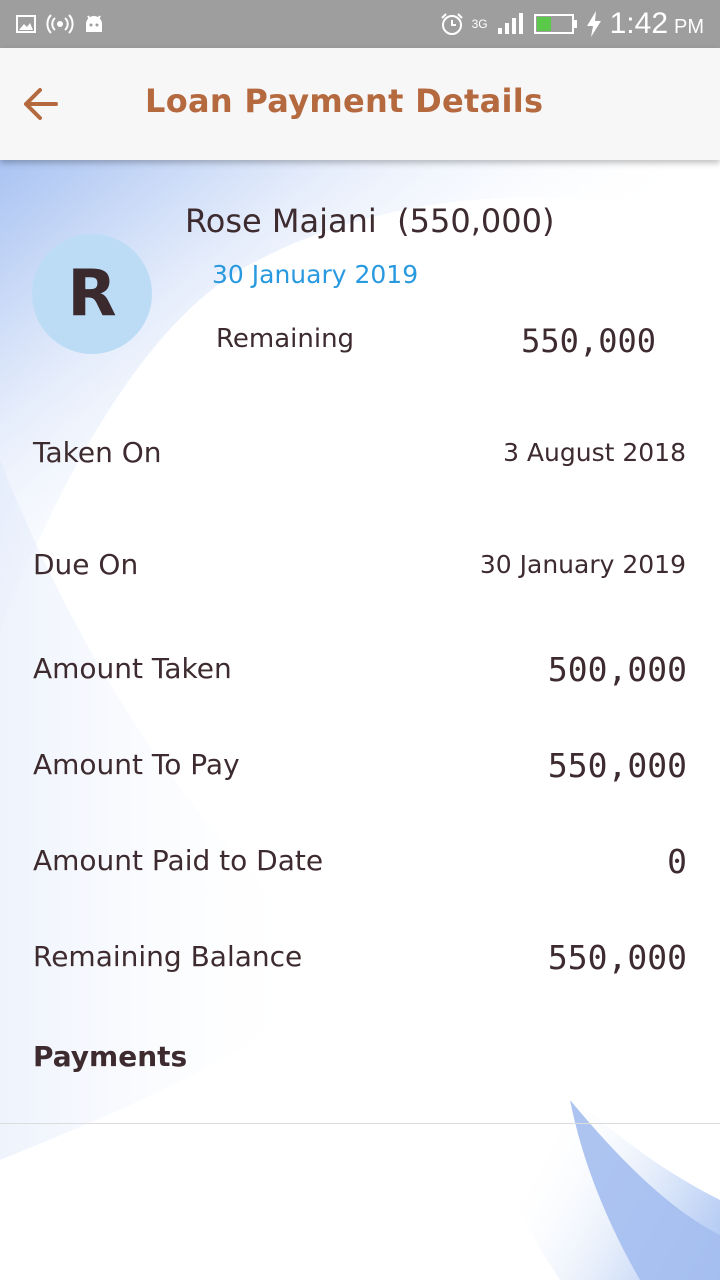 The height and width of the screenshot is (1280, 720). What do you see at coordinates (132, 668) in the screenshot?
I see `amount-taken-label: Amount Taken` at bounding box center [132, 668].